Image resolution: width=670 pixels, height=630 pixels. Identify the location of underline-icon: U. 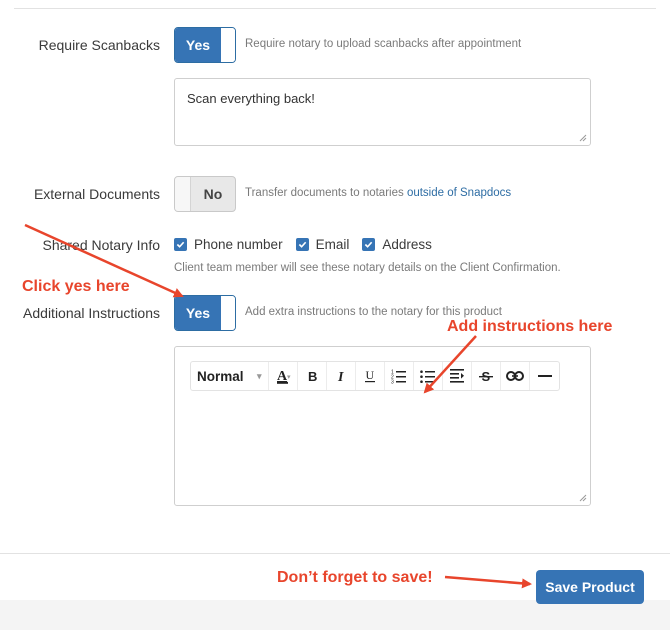
(370, 376).